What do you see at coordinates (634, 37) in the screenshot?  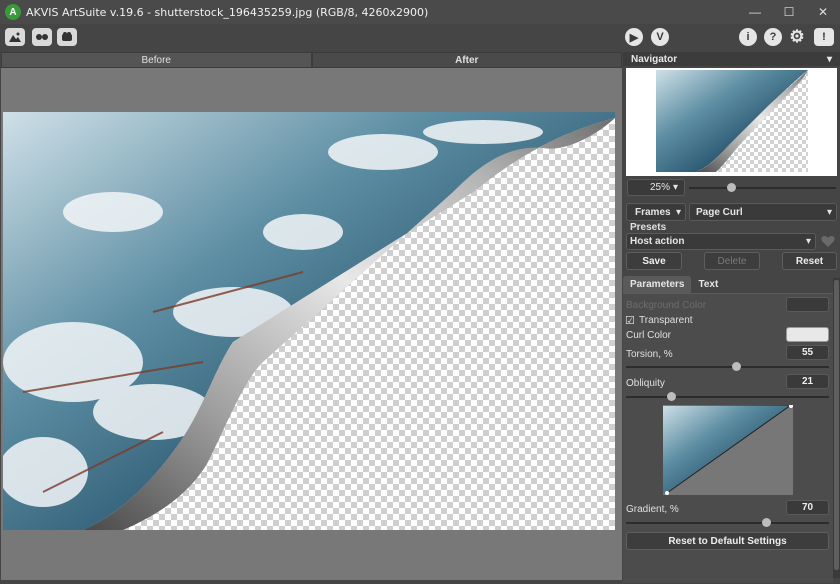 I see `run-button: ▶` at bounding box center [634, 37].